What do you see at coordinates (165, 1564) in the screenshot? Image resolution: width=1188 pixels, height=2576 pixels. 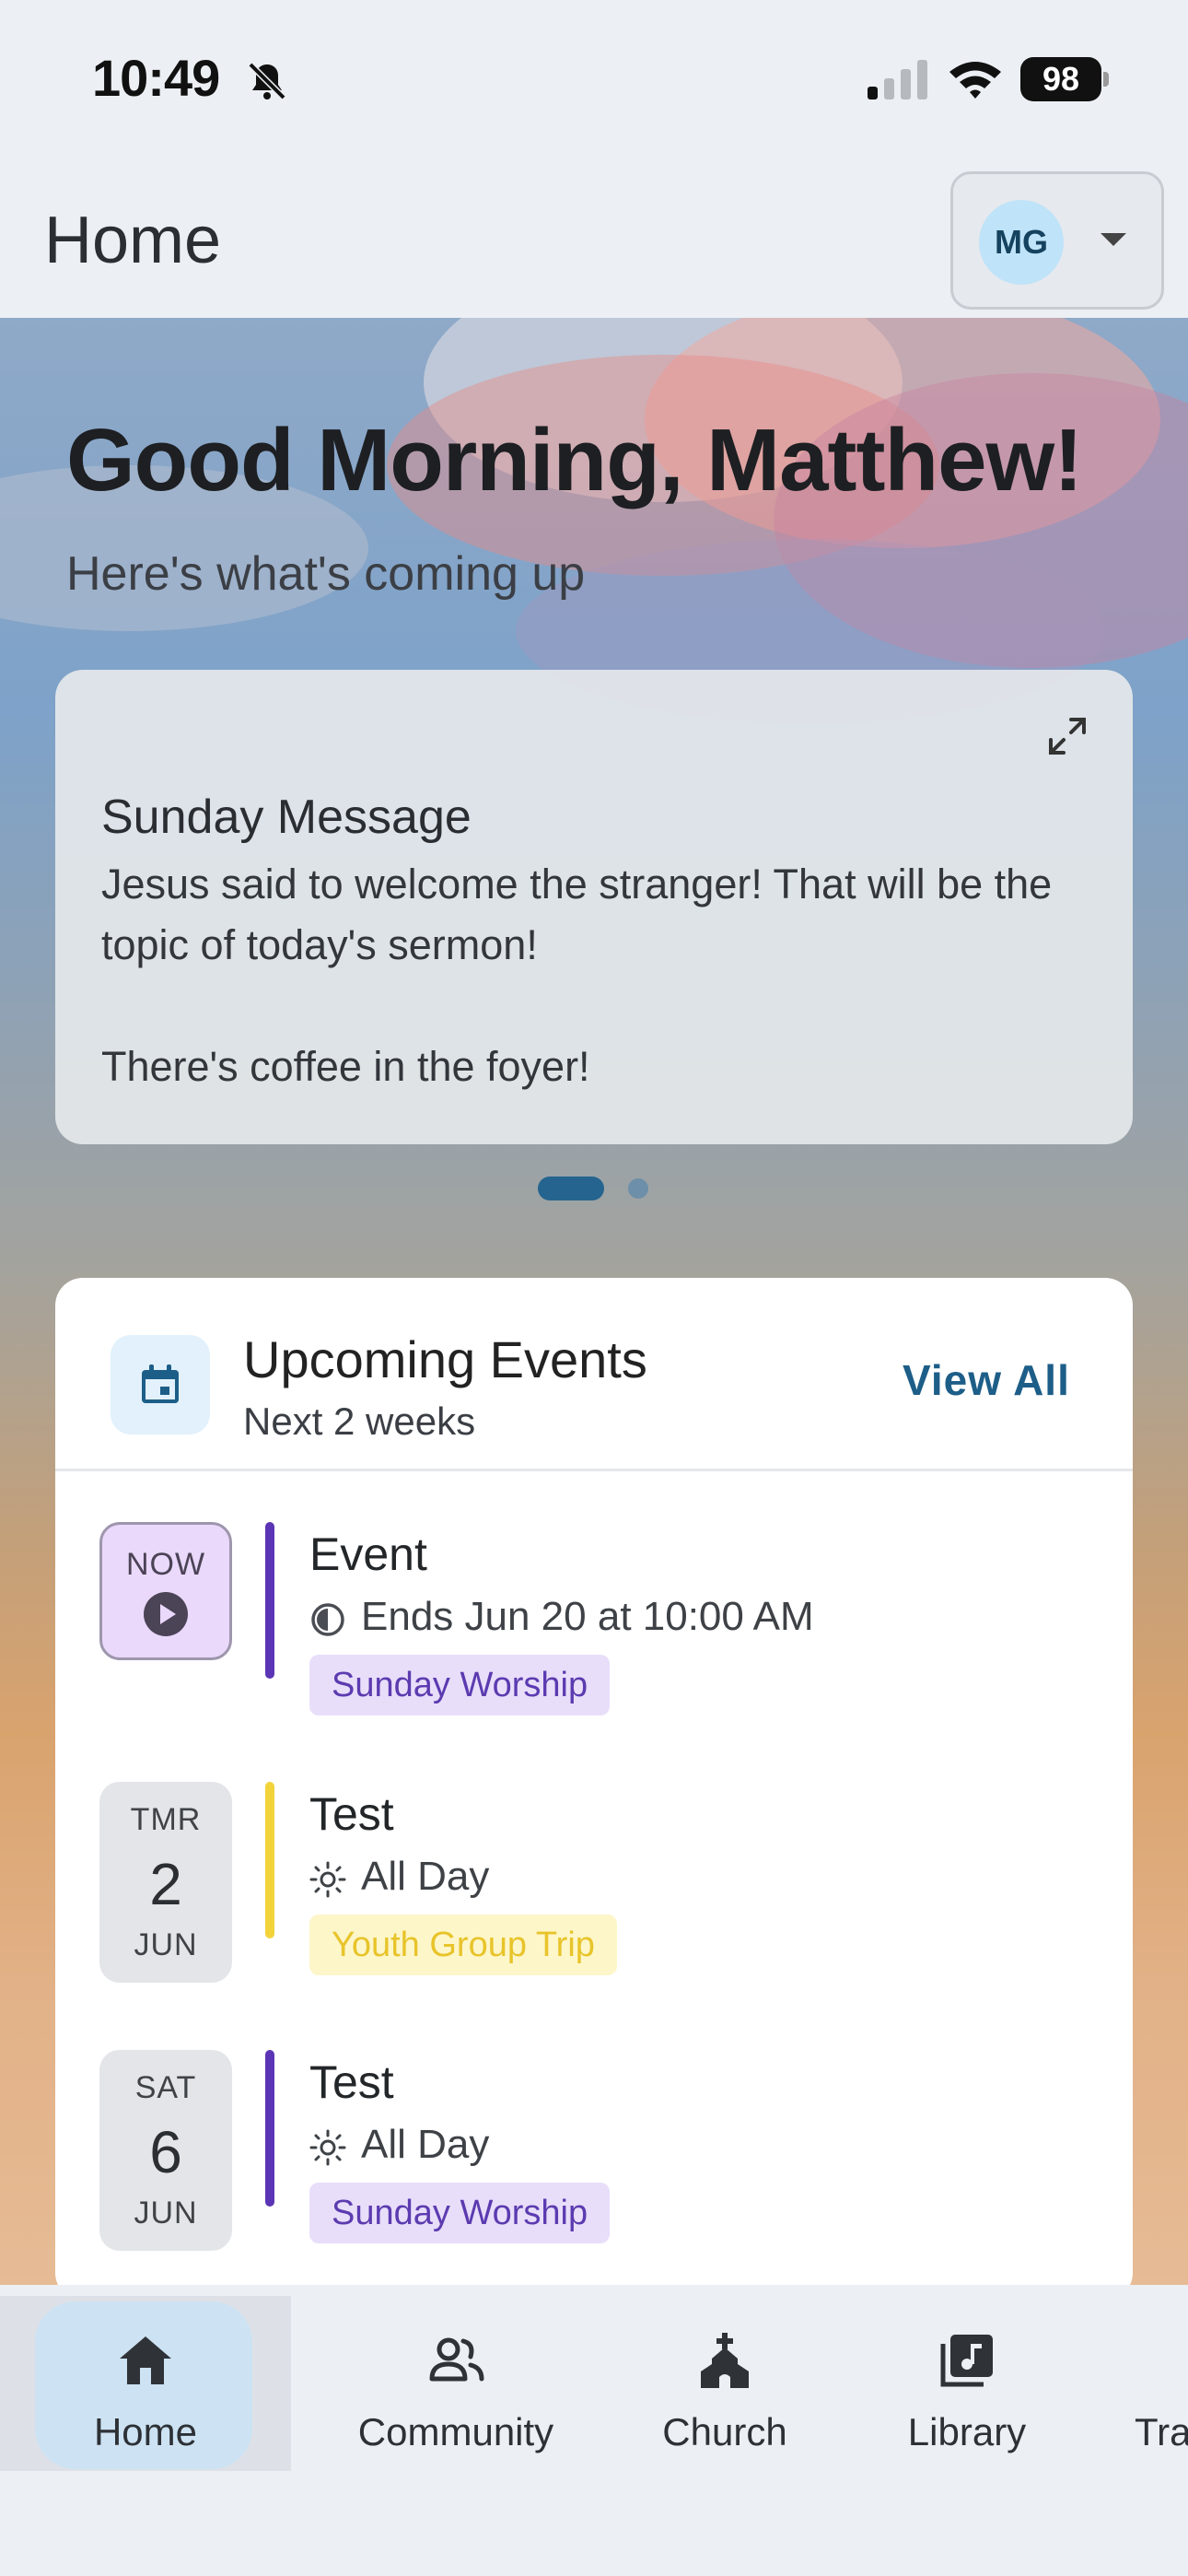 I see `now-label: NOW` at bounding box center [165, 1564].